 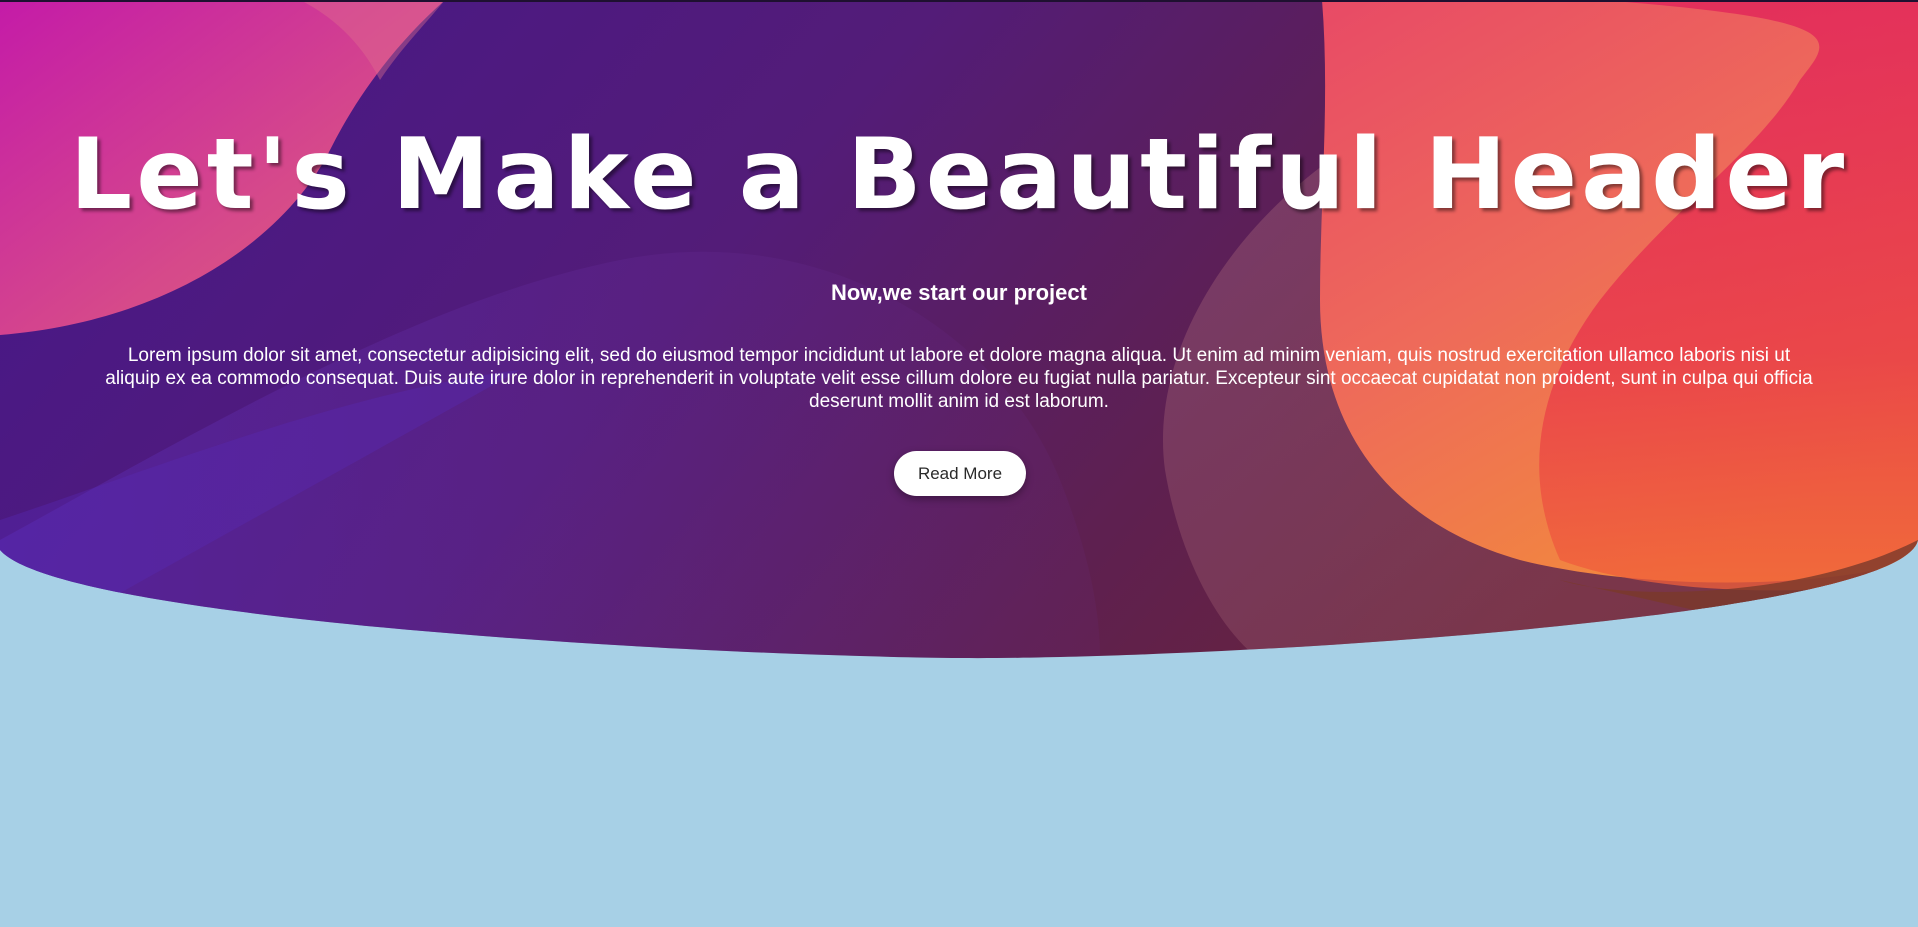 I want to click on hero-subtitle: Now,we start our project, so click(x=959, y=292).